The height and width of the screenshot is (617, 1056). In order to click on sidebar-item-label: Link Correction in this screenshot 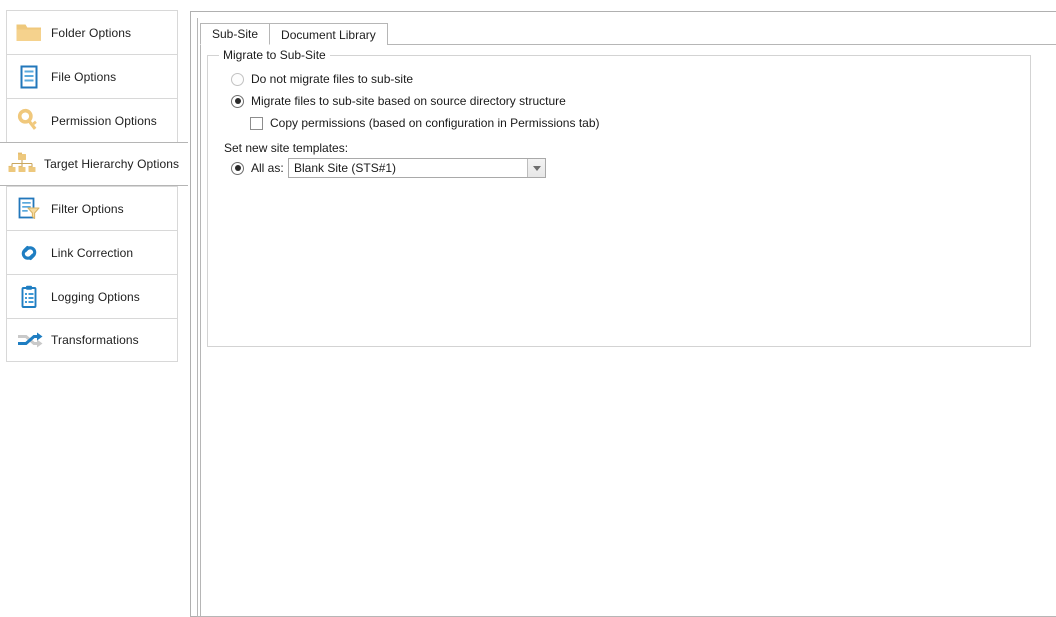, I will do `click(92, 252)`.